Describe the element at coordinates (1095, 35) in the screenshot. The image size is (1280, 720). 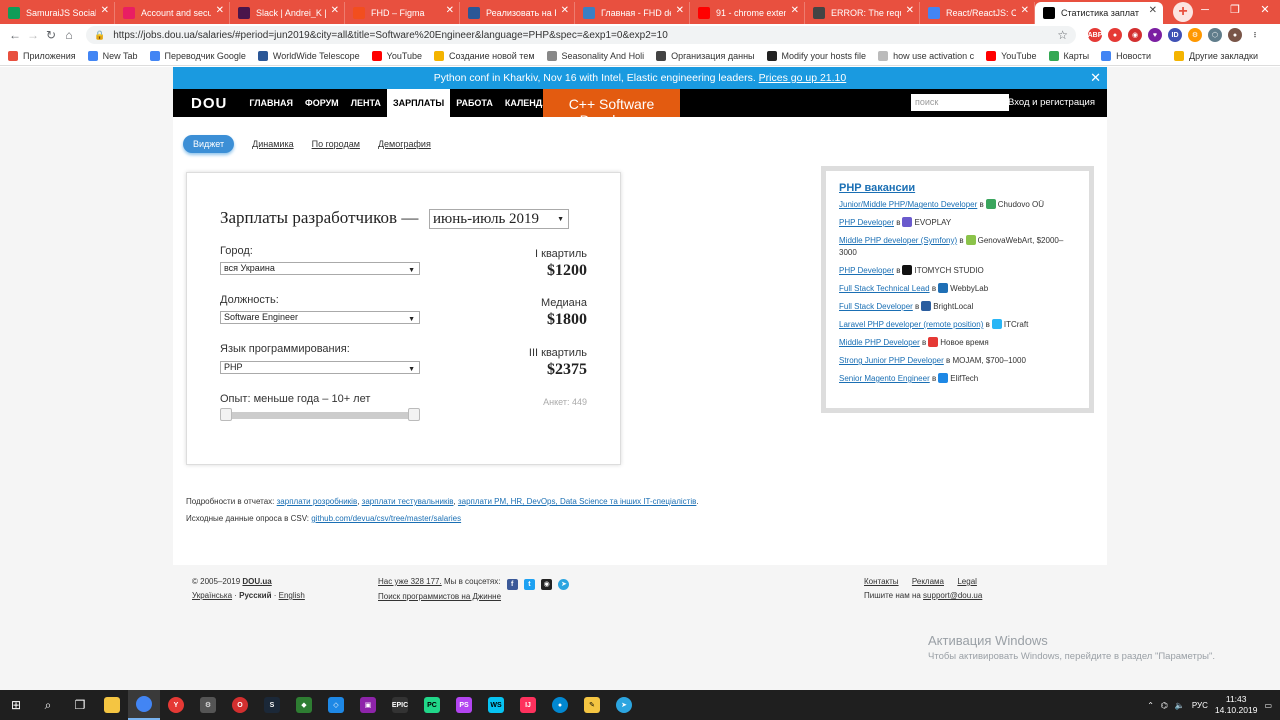
I see `adblock-icon: ABP` at that location.